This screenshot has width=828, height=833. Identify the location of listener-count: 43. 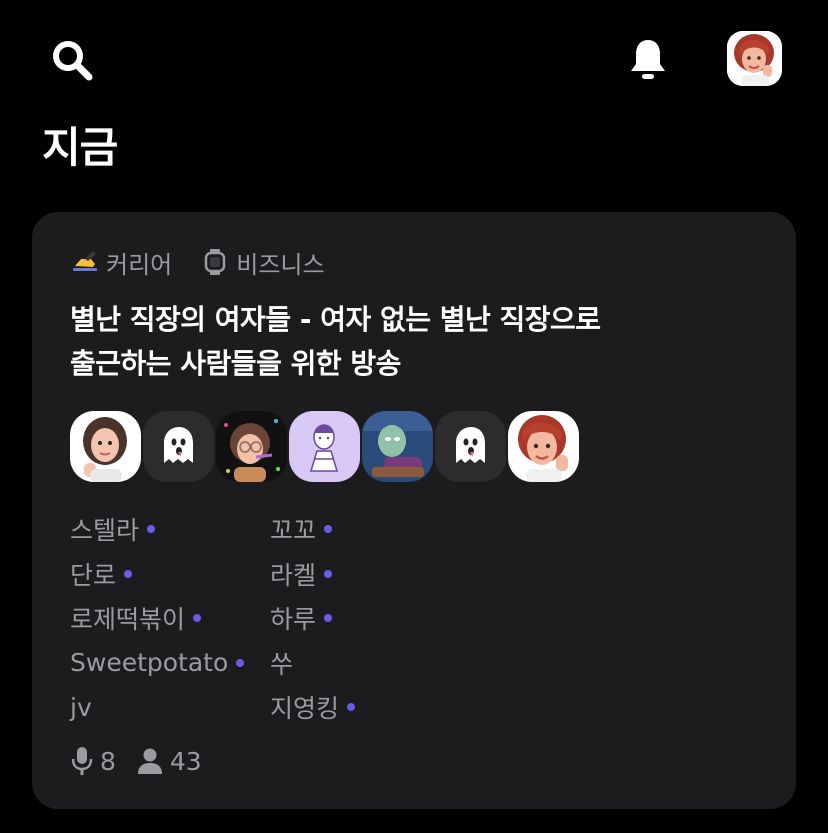
(169, 761).